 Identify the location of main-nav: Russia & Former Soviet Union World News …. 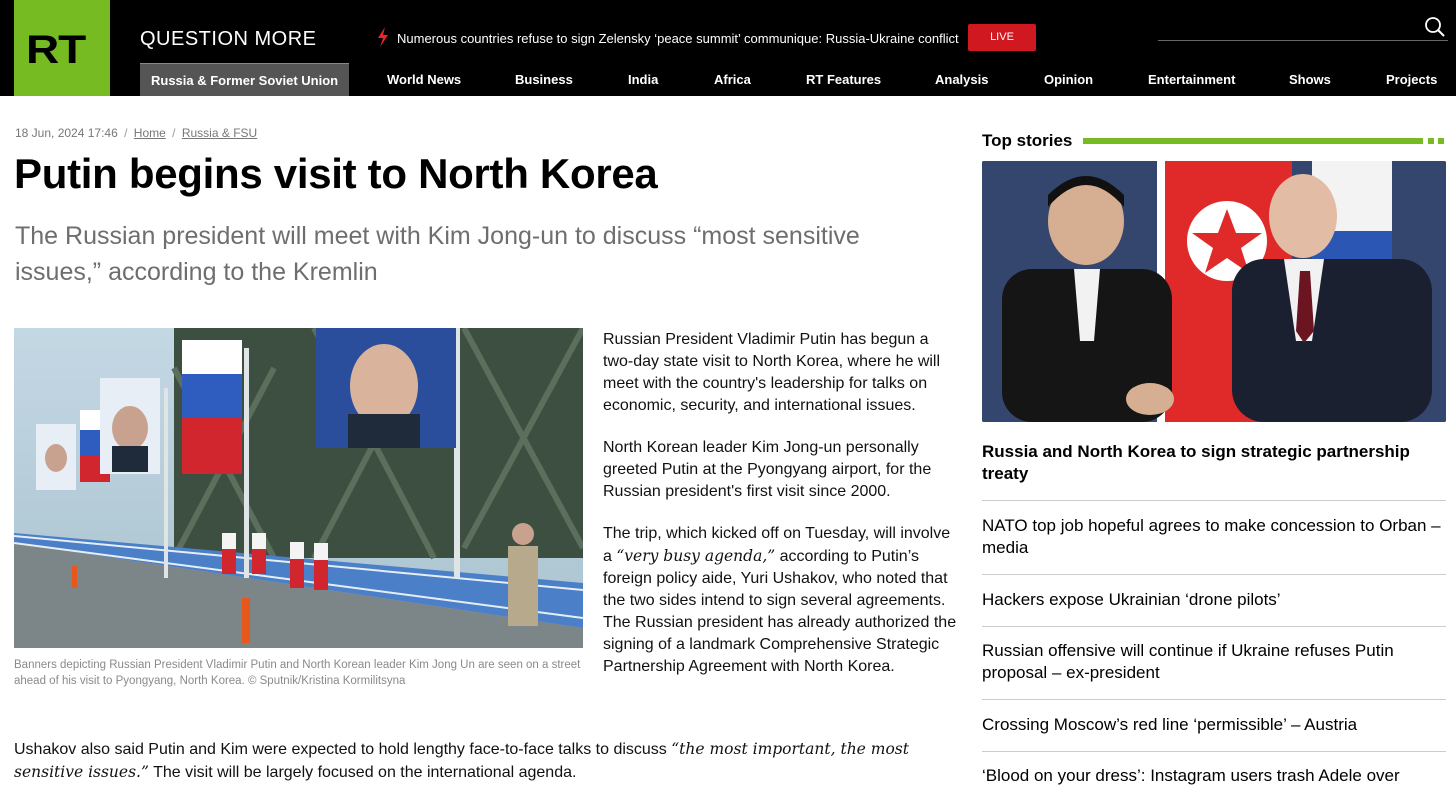
(798, 79).